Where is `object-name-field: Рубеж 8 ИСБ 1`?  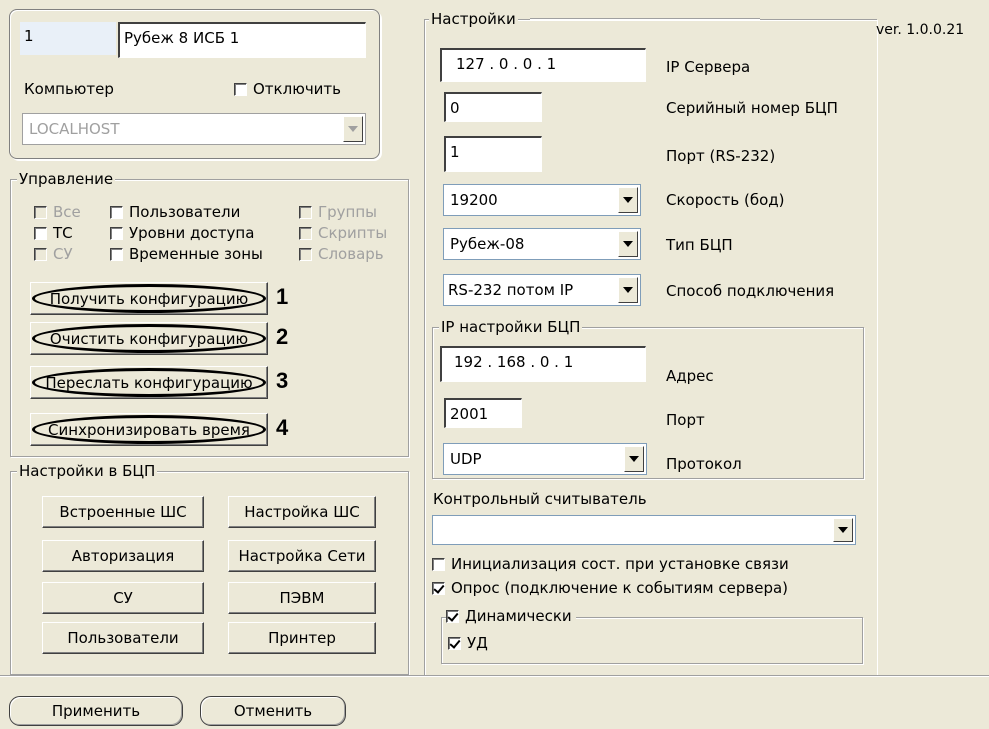
object-name-field: Рубеж 8 ИСБ 1 is located at coordinates (242, 40).